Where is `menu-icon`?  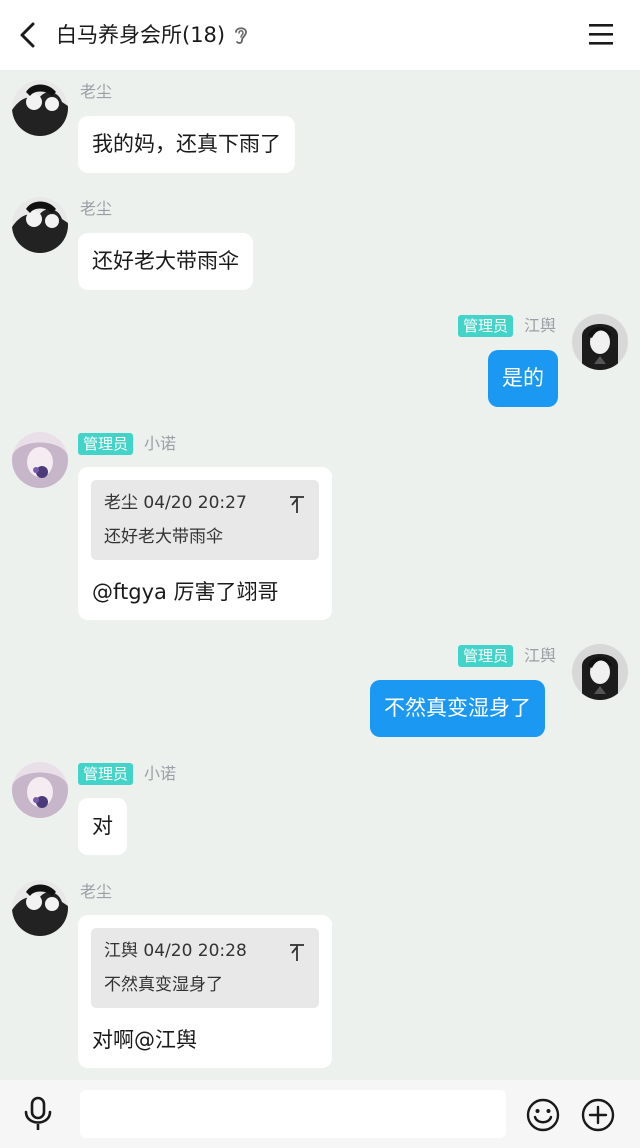
menu-icon is located at coordinates (601, 34).